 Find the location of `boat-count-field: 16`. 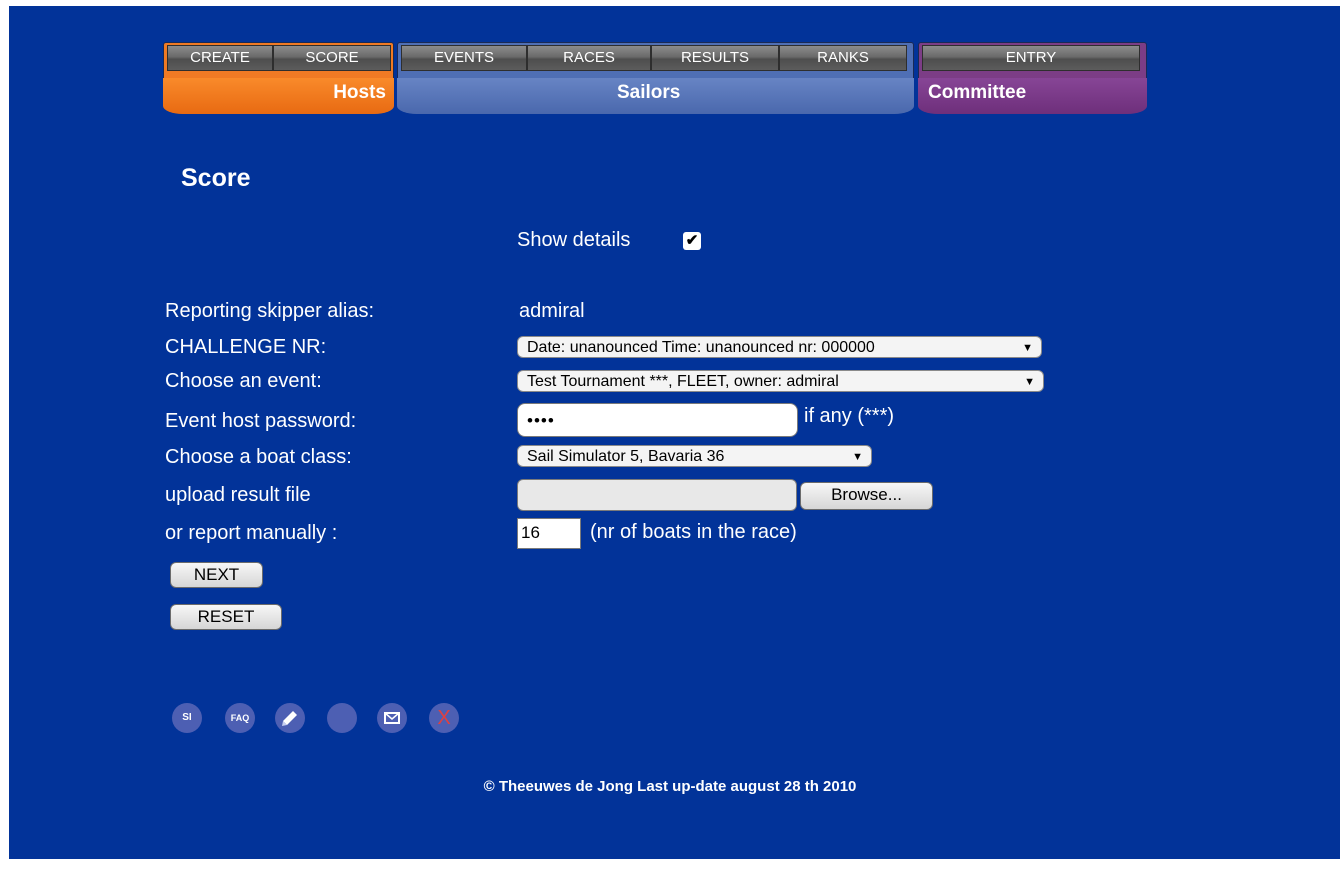

boat-count-field: 16 is located at coordinates (549, 533).